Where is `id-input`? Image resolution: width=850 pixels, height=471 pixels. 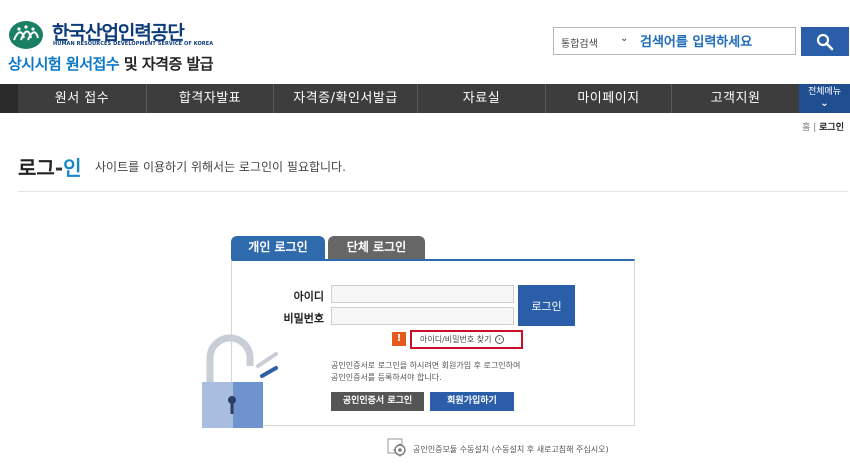 id-input is located at coordinates (422, 294).